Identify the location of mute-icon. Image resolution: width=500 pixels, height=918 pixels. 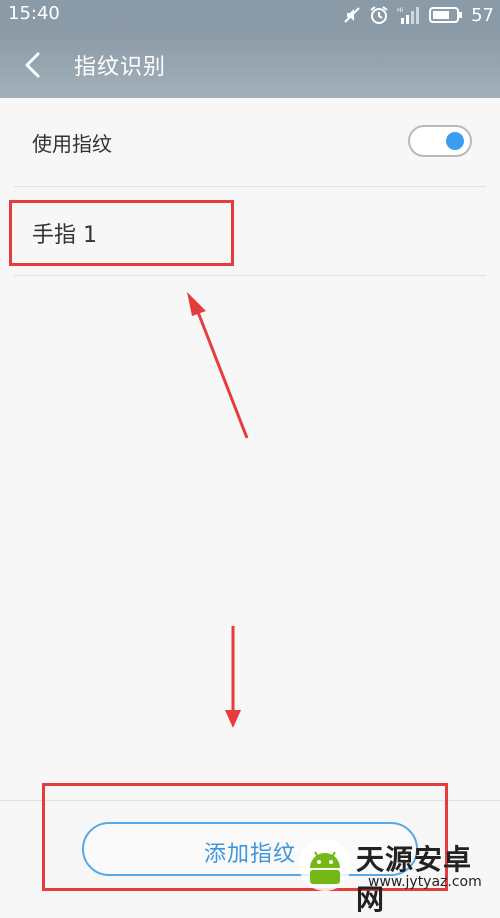
(352, 15).